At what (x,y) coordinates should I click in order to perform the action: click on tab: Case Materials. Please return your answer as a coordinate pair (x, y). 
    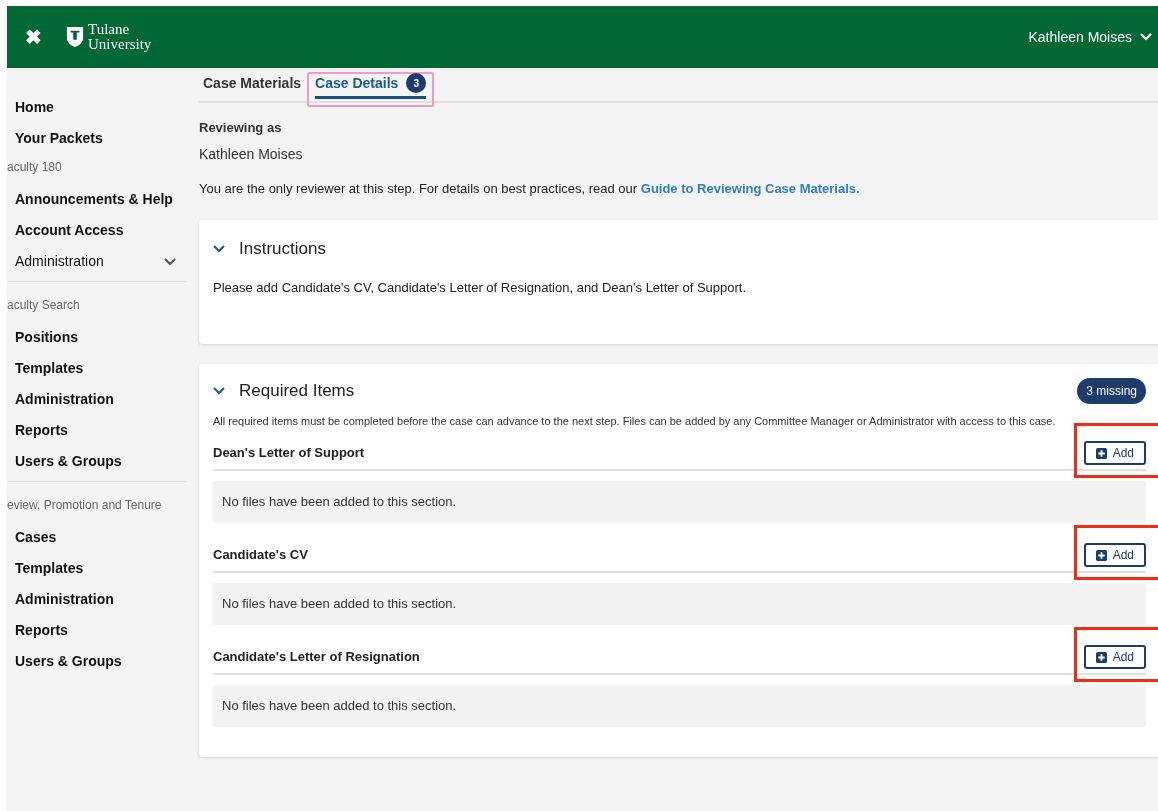
    Looking at the image, I should click on (252, 84).